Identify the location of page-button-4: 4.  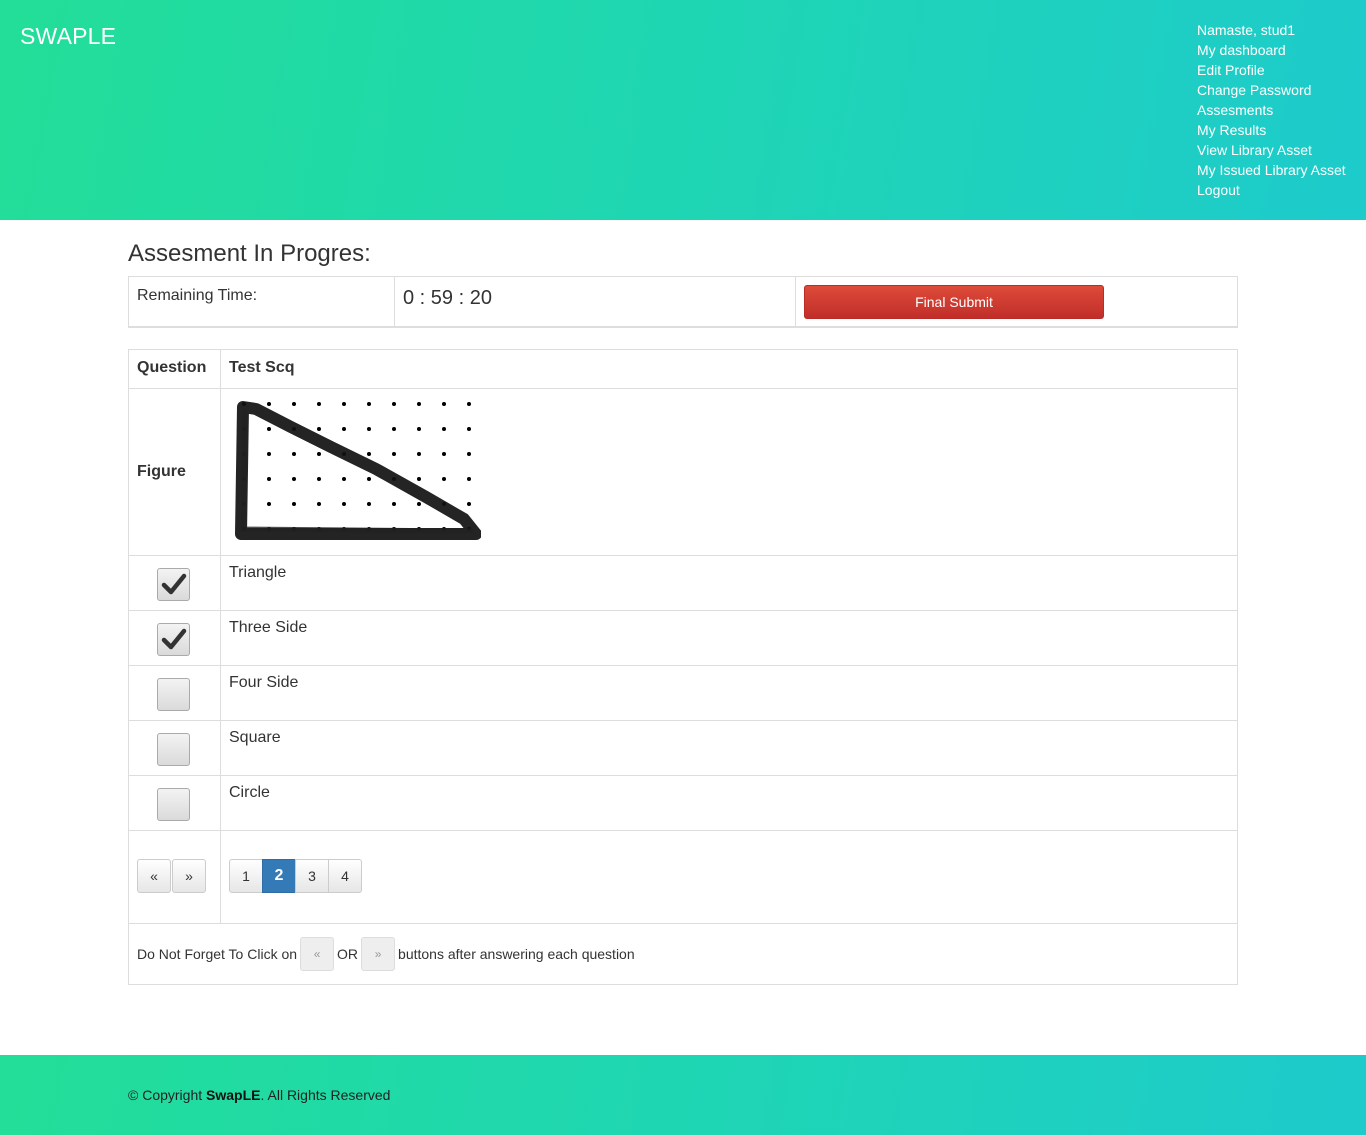
(345, 876).